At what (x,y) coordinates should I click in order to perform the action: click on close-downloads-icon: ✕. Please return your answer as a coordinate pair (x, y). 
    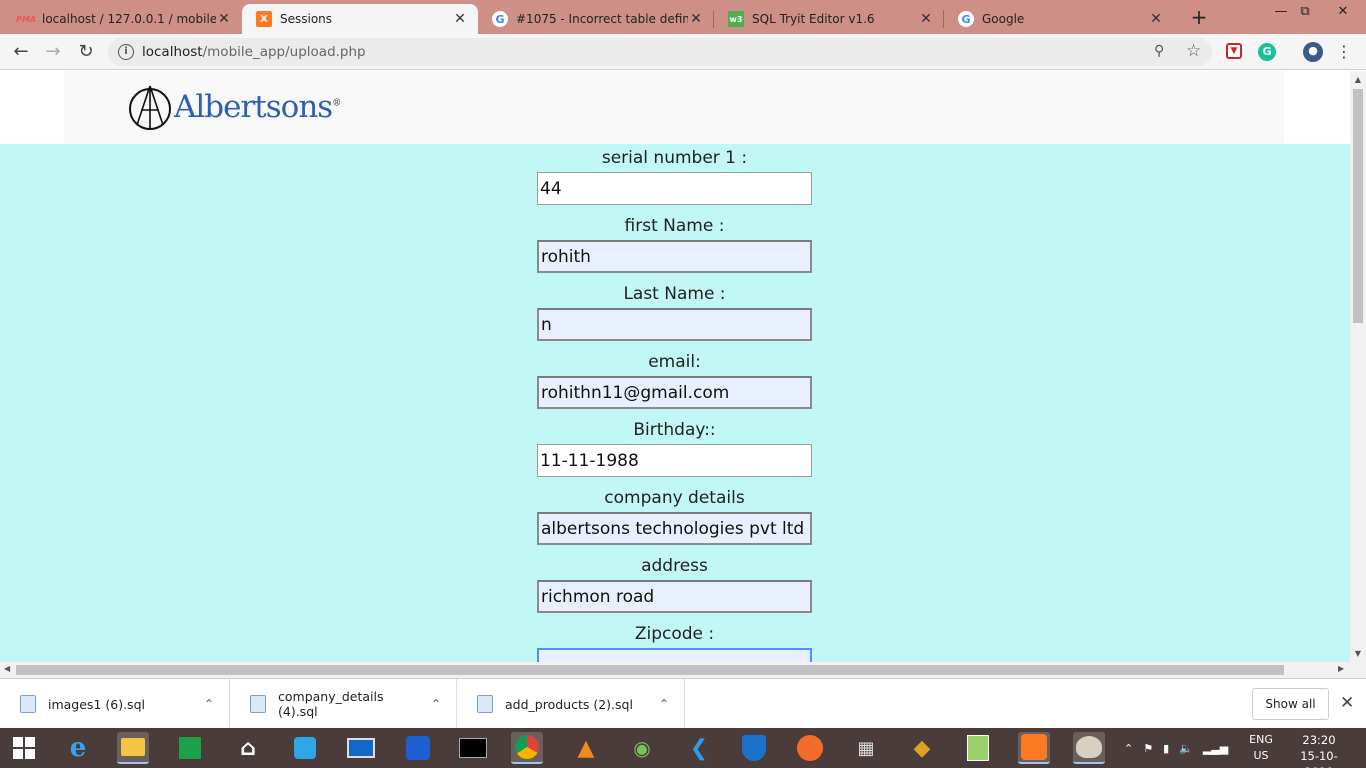
    Looking at the image, I should click on (1347, 703).